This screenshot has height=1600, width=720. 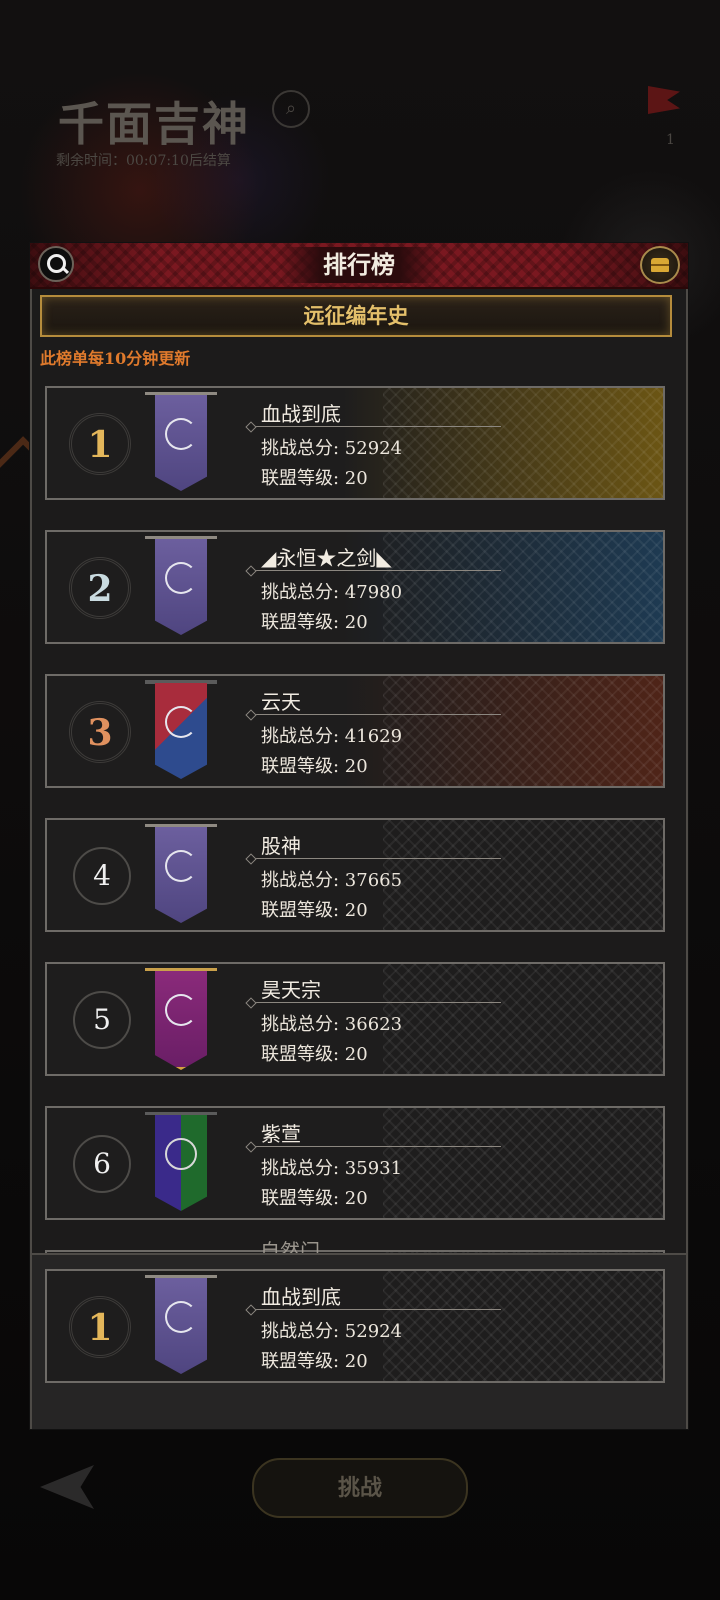 I want to click on my-rank-section: 1 血战到底 挑战总分: 52924 联盟等级: 20, so click(x=359, y=1341).